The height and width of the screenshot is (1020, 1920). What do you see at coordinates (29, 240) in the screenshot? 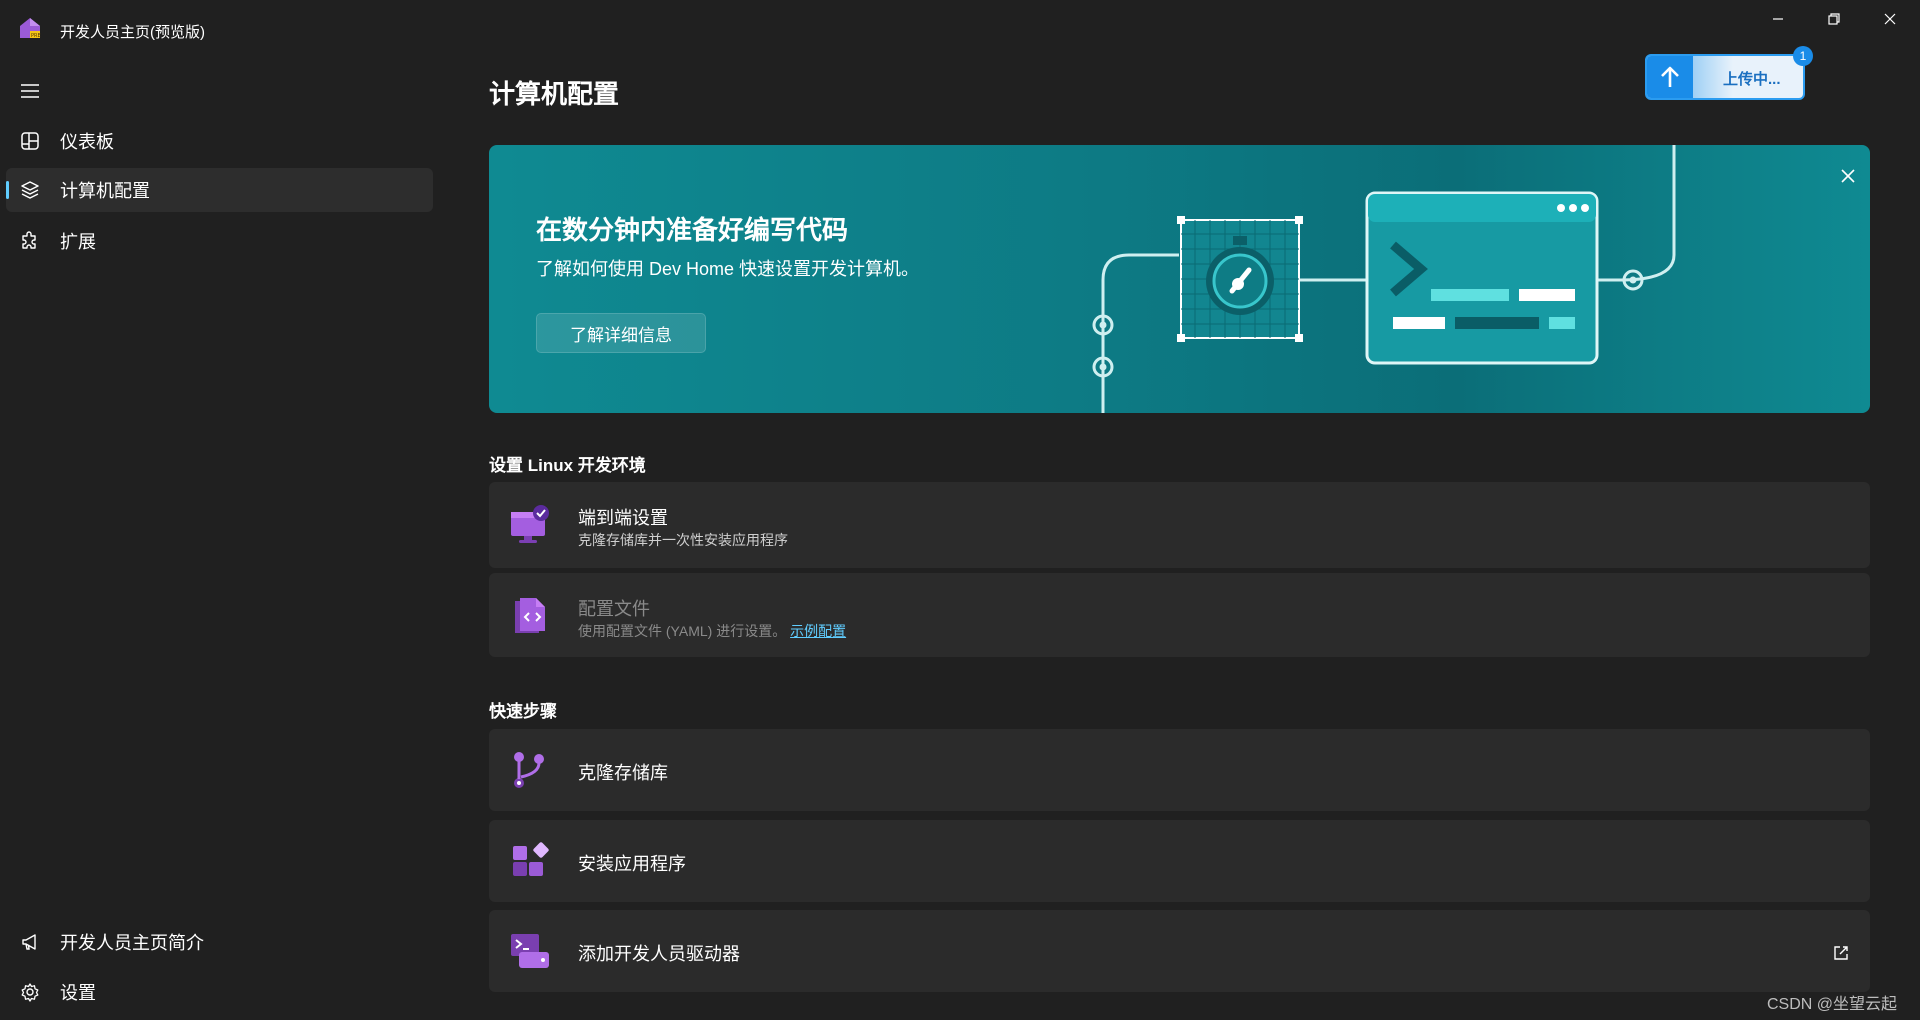
I see `puzzle-icon` at bounding box center [29, 240].